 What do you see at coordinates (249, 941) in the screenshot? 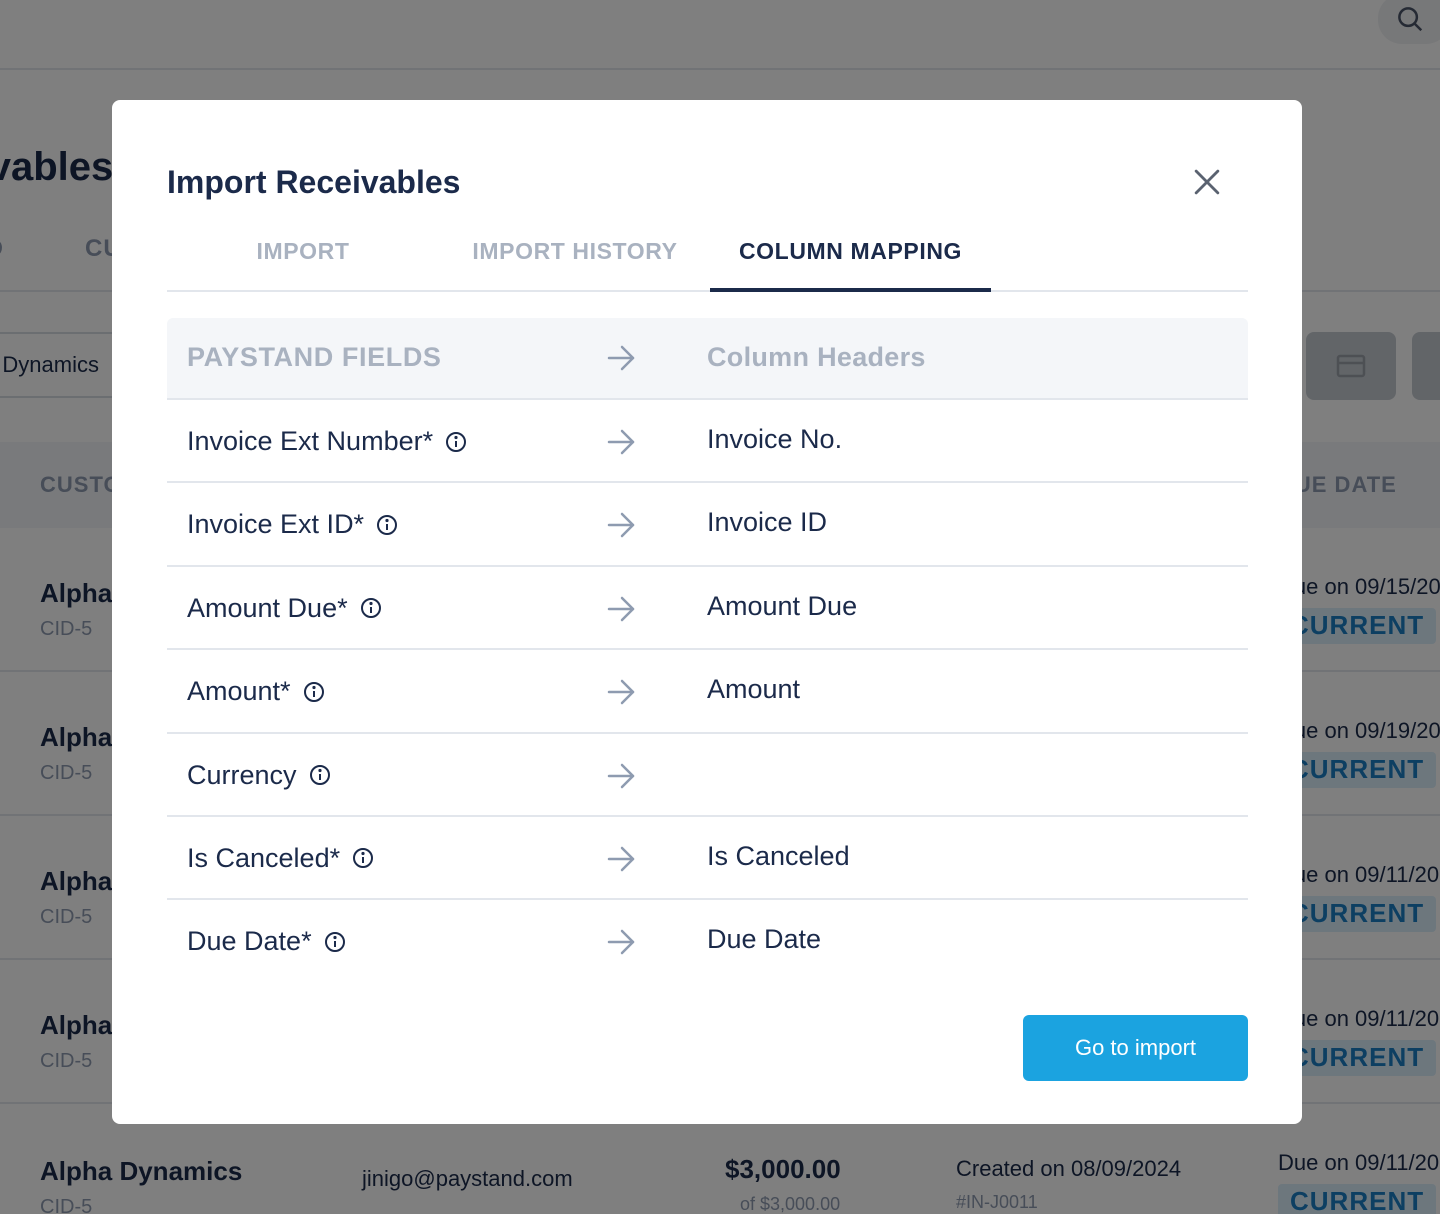
I see `field-name: Due Date*` at bounding box center [249, 941].